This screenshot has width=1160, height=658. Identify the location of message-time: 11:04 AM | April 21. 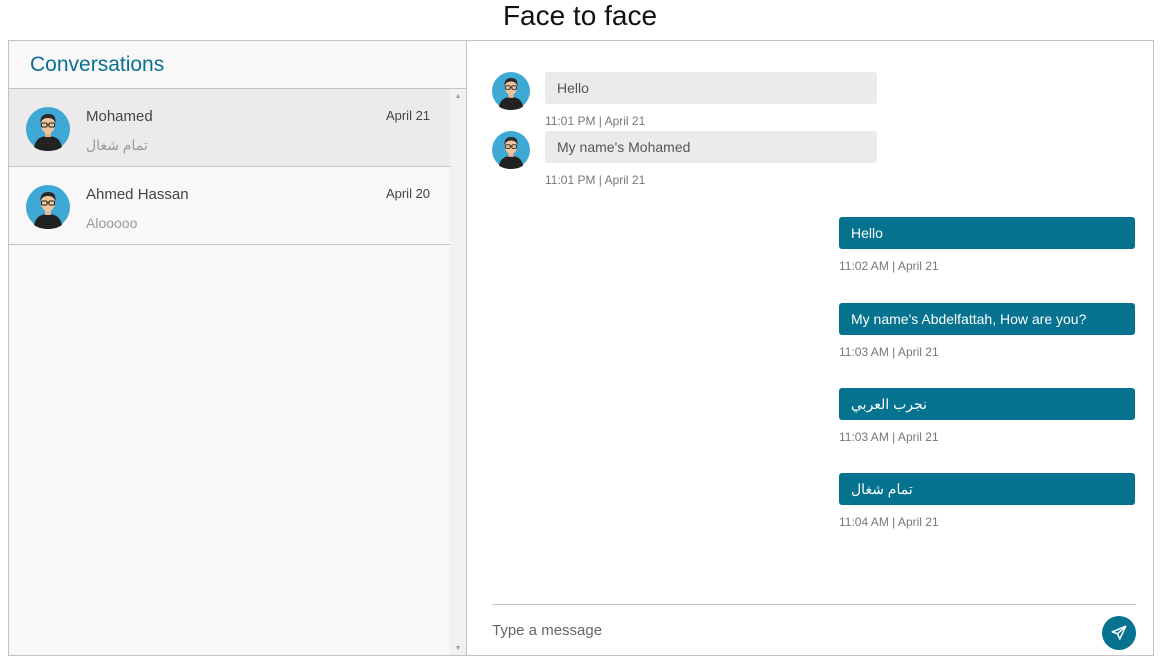
(889, 522).